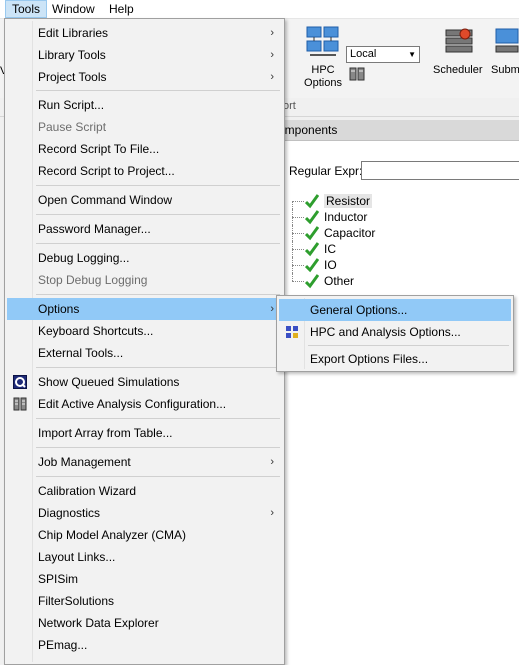 The width and height of the screenshot is (519, 665). Describe the element at coordinates (144, 280) in the screenshot. I see `menu-item-stop-debug-logging: Stop Debug Logging` at that location.